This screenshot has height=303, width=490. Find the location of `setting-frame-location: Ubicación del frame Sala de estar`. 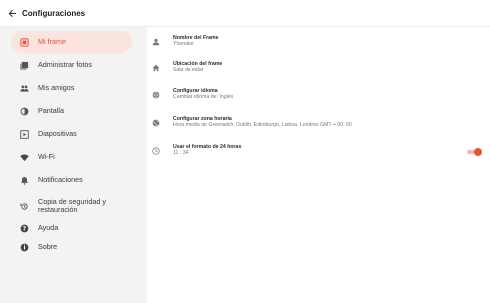

setting-frame-location: Ubicación del frame Sala de estar is located at coordinates (319, 73).